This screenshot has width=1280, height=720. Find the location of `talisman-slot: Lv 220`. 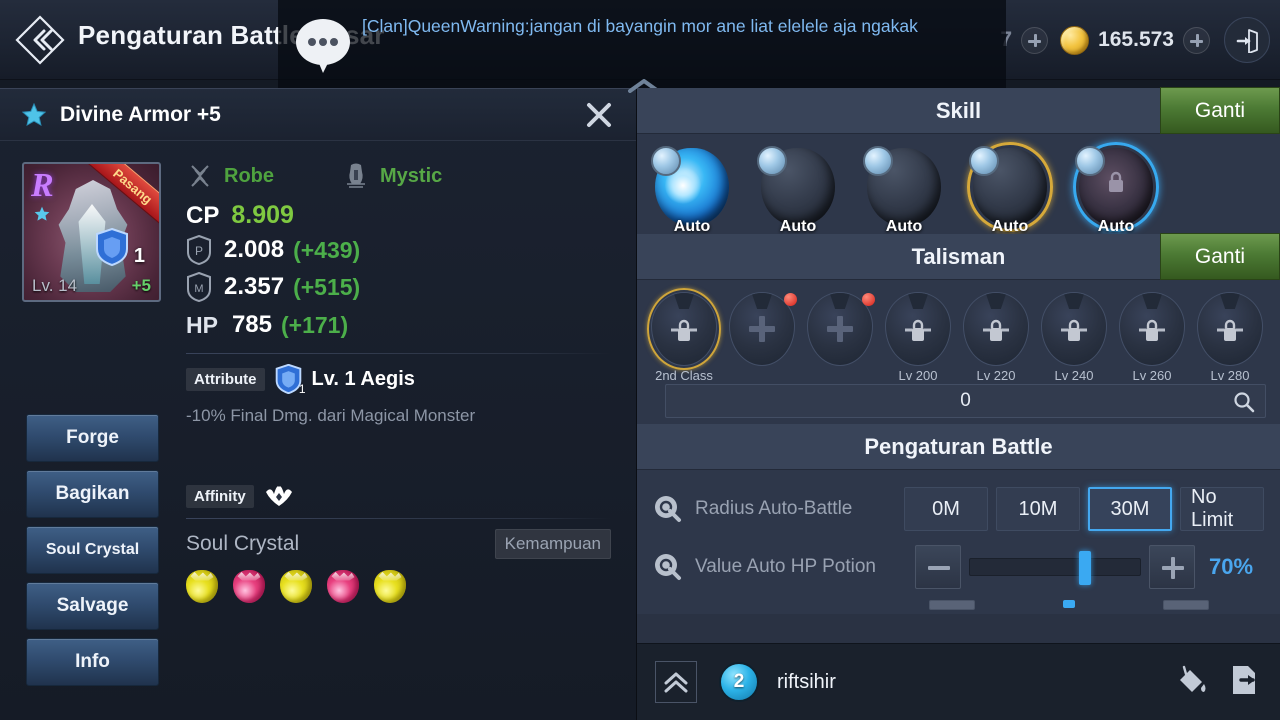

talisman-slot: Lv 220 is located at coordinates (998, 337).